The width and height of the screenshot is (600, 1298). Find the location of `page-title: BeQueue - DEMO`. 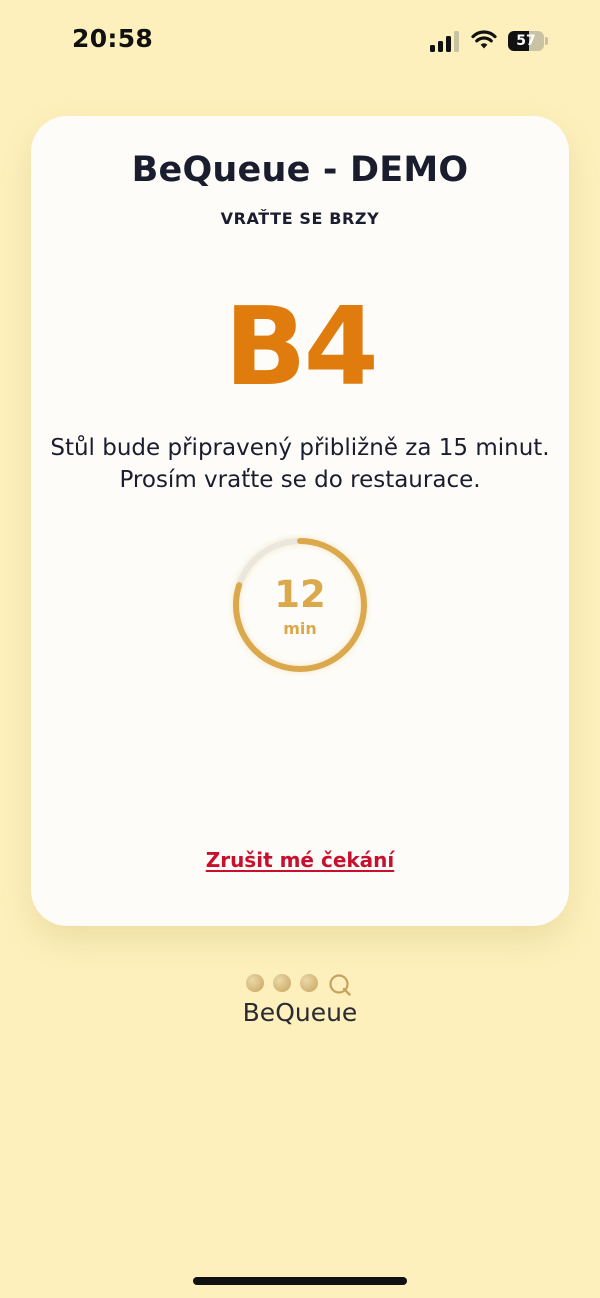

page-title: BeQueue - DEMO is located at coordinates (300, 170).